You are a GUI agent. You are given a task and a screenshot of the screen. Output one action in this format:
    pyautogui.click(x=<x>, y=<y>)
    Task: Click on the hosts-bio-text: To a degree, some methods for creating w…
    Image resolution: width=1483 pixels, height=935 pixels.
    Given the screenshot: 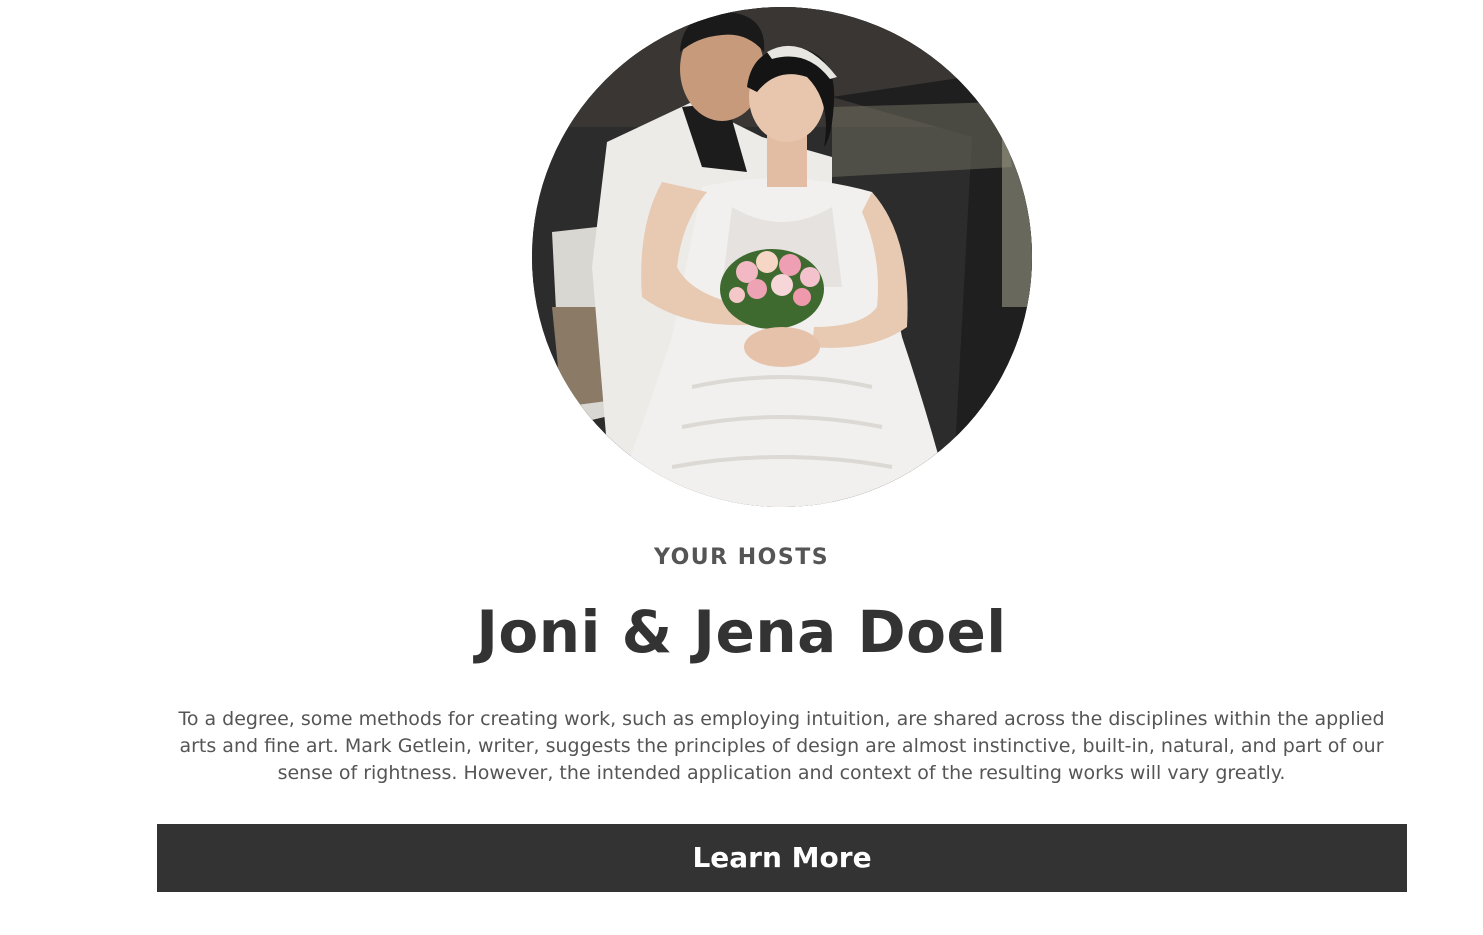 What is the action you would take?
    pyautogui.click(x=781, y=746)
    